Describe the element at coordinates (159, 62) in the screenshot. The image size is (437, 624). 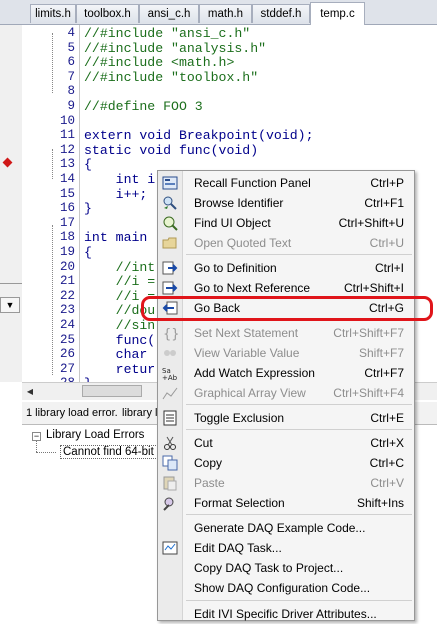
I see `code-line: //#include <math.h>` at that location.